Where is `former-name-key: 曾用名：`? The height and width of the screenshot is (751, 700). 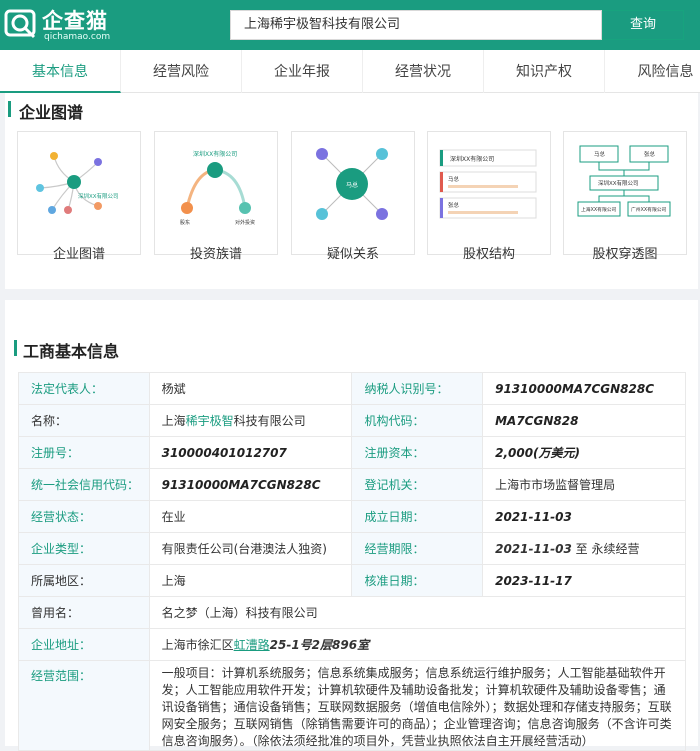
former-name-key: 曾用名： is located at coordinates (84, 612).